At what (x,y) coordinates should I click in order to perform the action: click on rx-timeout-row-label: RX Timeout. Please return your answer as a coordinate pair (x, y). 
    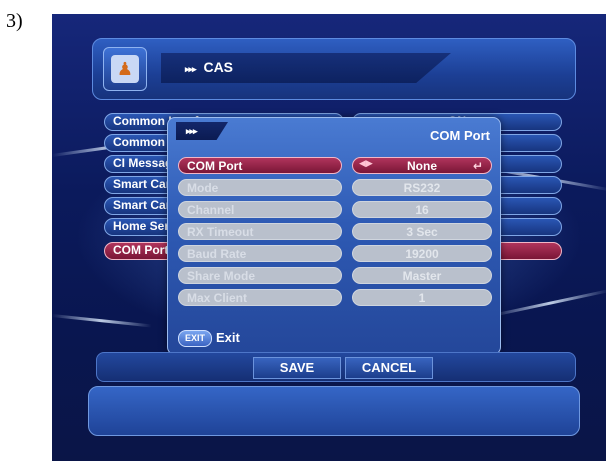
    Looking at the image, I should click on (260, 231).